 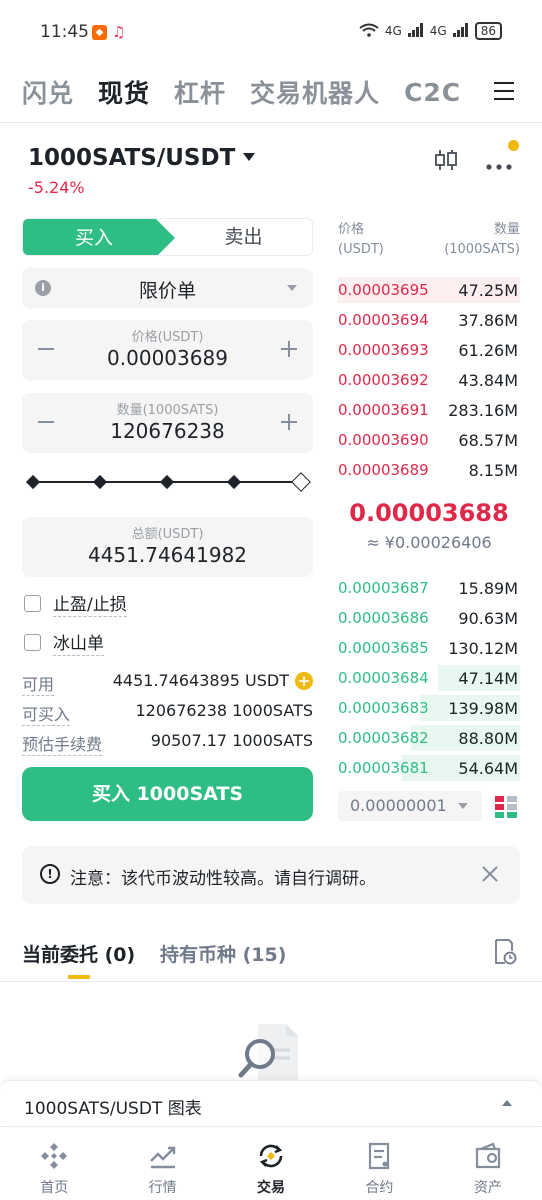 What do you see at coordinates (430, 31) in the screenshot?
I see `status-indicators: 4G 4G 86` at bounding box center [430, 31].